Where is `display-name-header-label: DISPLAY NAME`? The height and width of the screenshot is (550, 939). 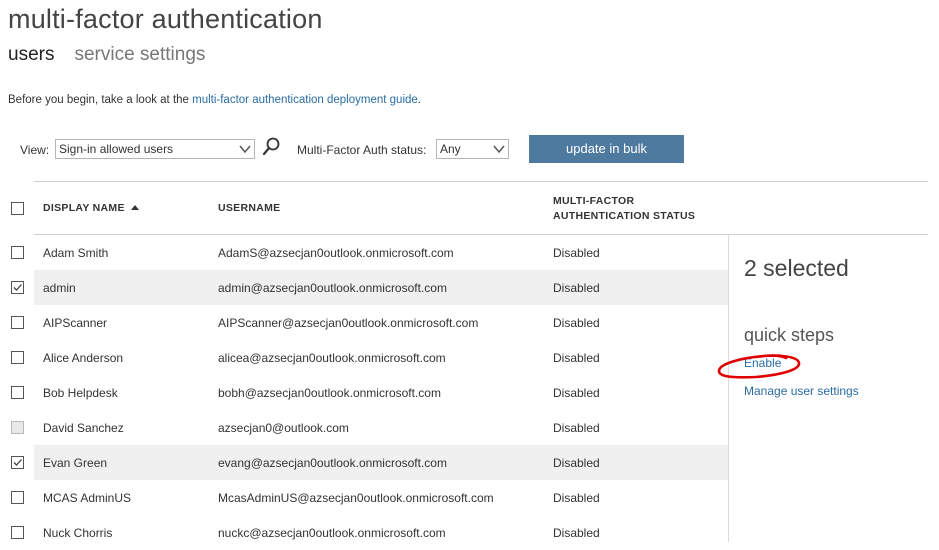 display-name-header-label: DISPLAY NAME is located at coordinates (84, 208).